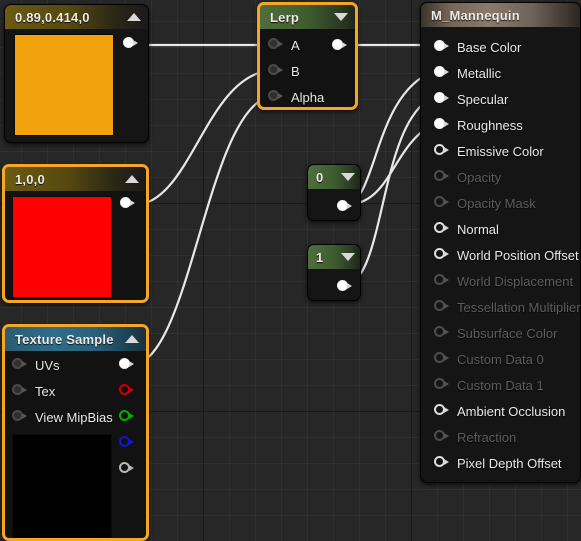 This screenshot has width=581, height=541. Describe the element at coordinates (126, 391) in the screenshot. I see `r-output-pin` at that location.